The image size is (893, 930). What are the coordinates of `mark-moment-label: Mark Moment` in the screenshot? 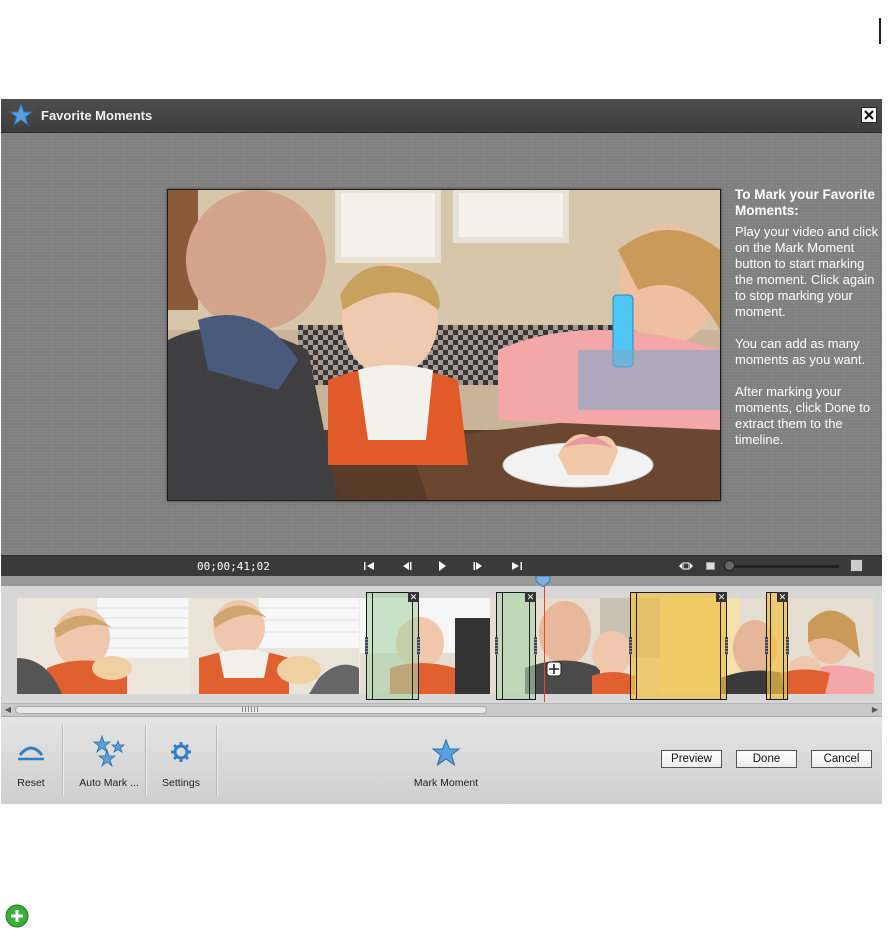 It's located at (446, 783).